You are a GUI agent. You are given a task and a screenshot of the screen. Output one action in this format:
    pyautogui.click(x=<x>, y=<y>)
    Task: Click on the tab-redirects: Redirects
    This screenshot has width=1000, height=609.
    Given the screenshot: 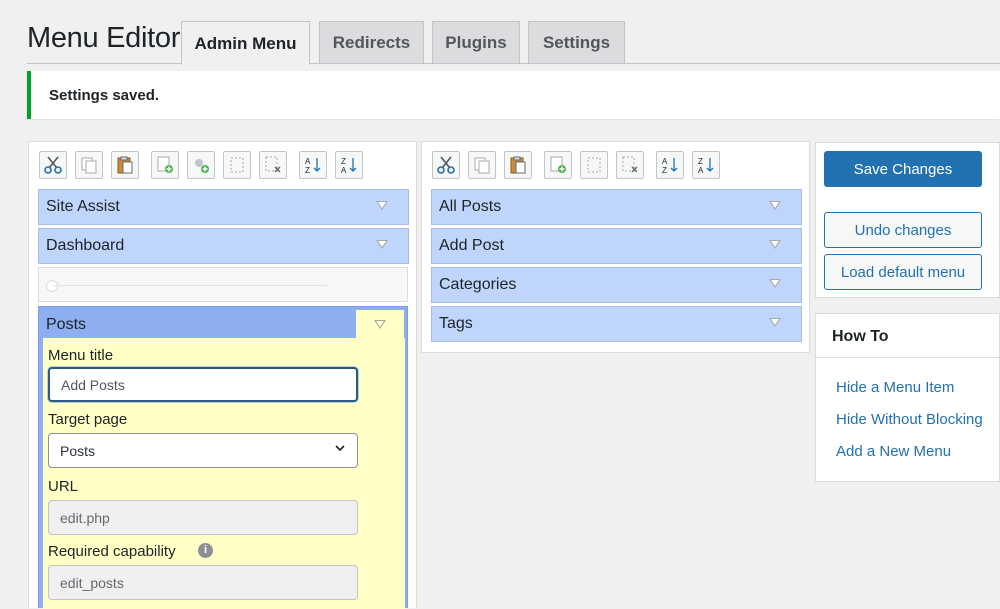 What is the action you would take?
    pyautogui.click(x=371, y=42)
    